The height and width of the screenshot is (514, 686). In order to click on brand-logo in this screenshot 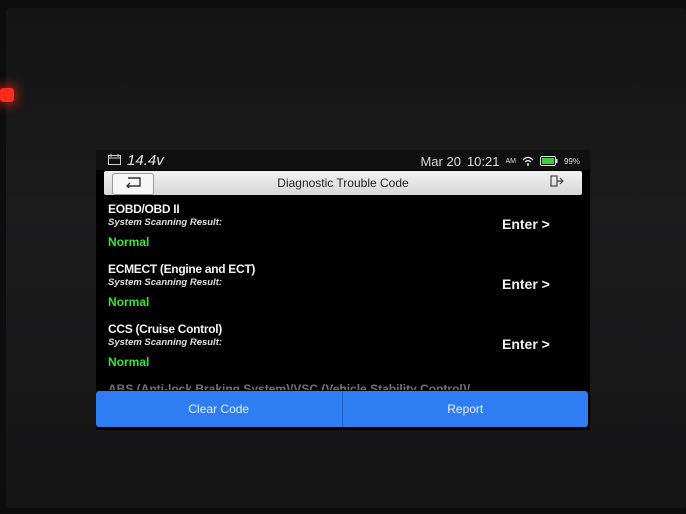, I will do `click(420, 453)`.